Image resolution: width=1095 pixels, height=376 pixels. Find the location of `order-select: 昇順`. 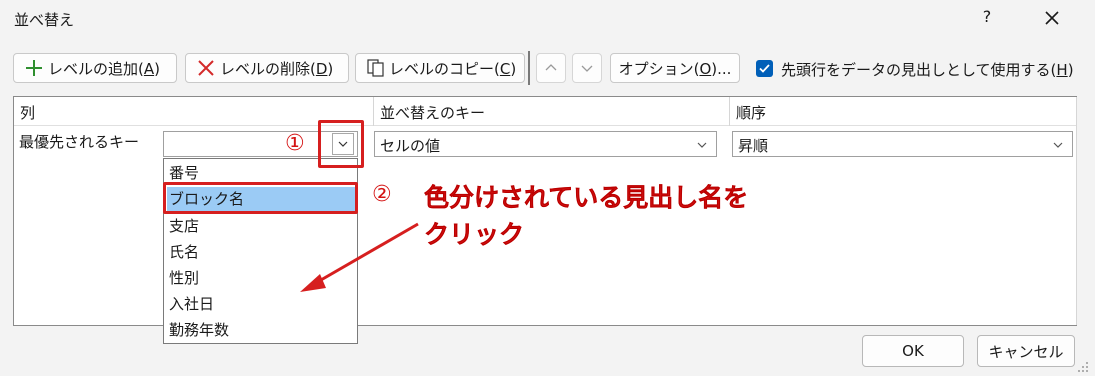

order-select: 昇順 is located at coordinates (902, 144).